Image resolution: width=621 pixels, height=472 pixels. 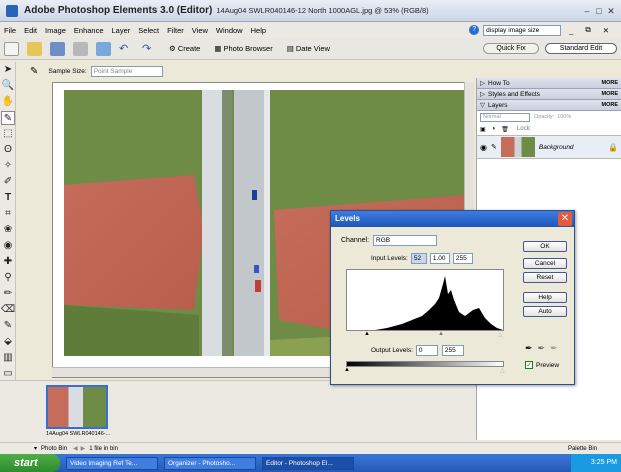 I want to click on menu-view: View, so click(x=200, y=30).